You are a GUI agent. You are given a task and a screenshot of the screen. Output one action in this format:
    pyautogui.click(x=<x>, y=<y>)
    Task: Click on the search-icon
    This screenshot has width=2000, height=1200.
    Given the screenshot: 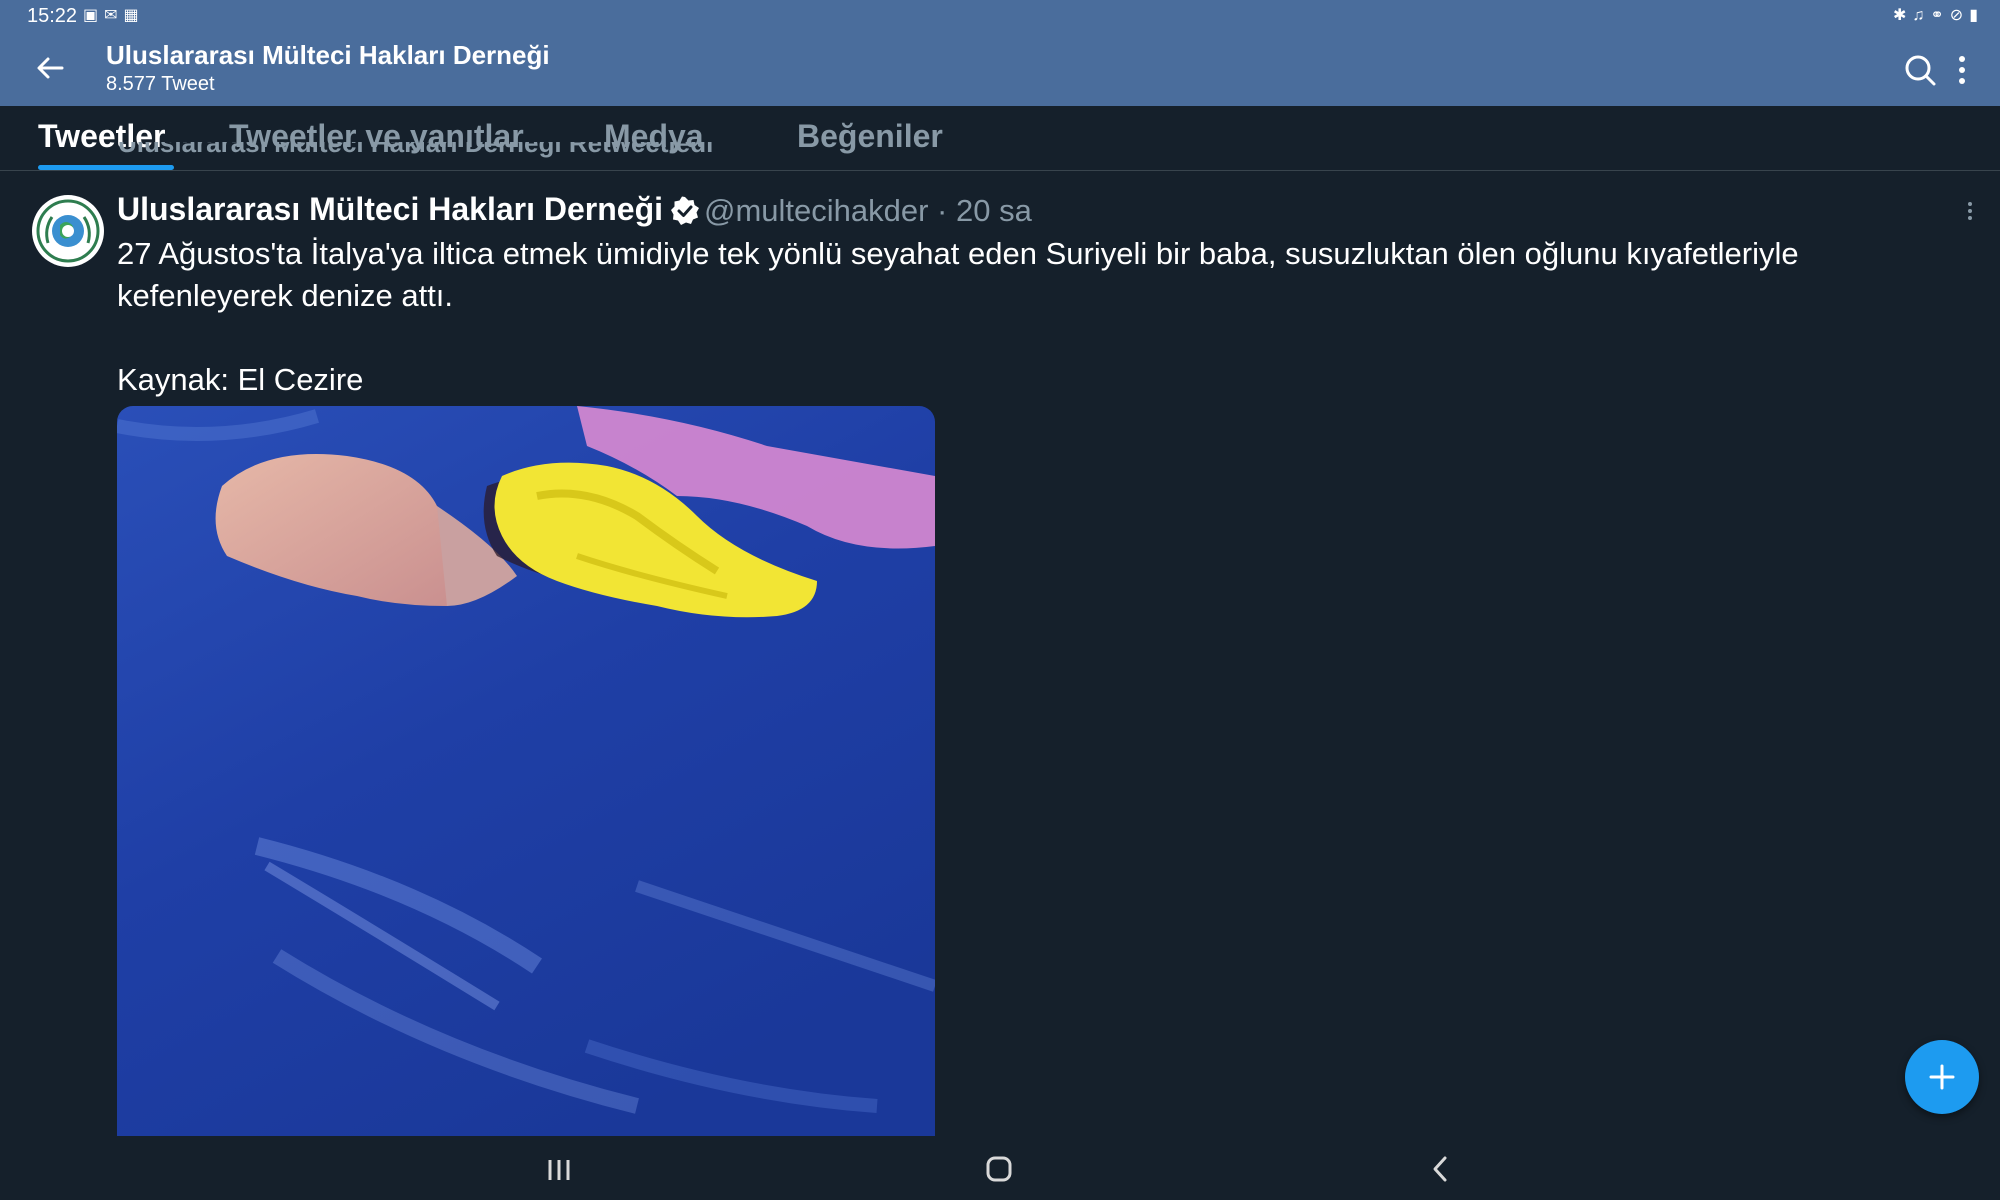 What is the action you would take?
    pyautogui.click(x=1920, y=70)
    